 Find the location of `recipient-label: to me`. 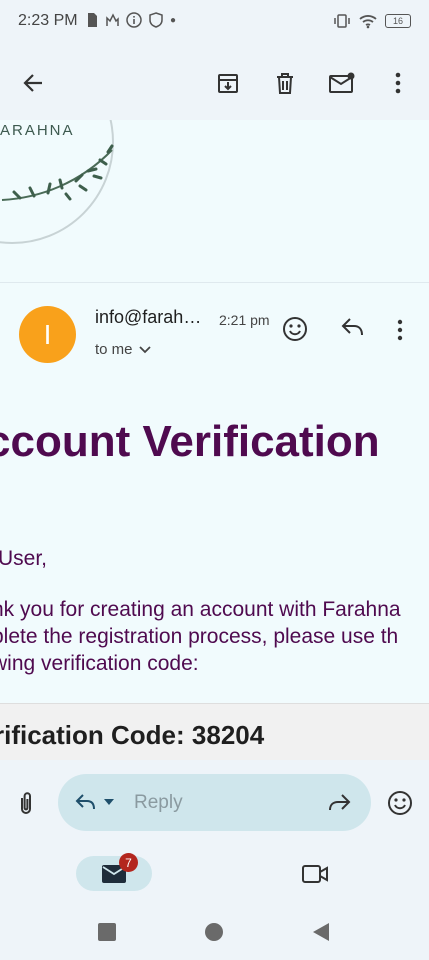

recipient-label: to me is located at coordinates (114, 349).